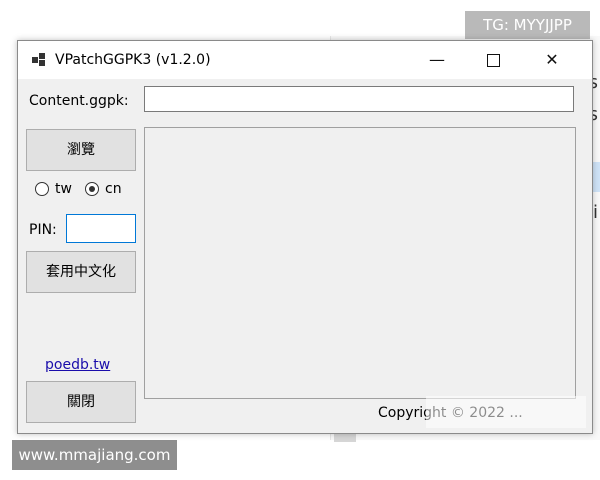  Describe the element at coordinates (63, 189) in the screenshot. I see `radio-tw-label: tw` at that location.